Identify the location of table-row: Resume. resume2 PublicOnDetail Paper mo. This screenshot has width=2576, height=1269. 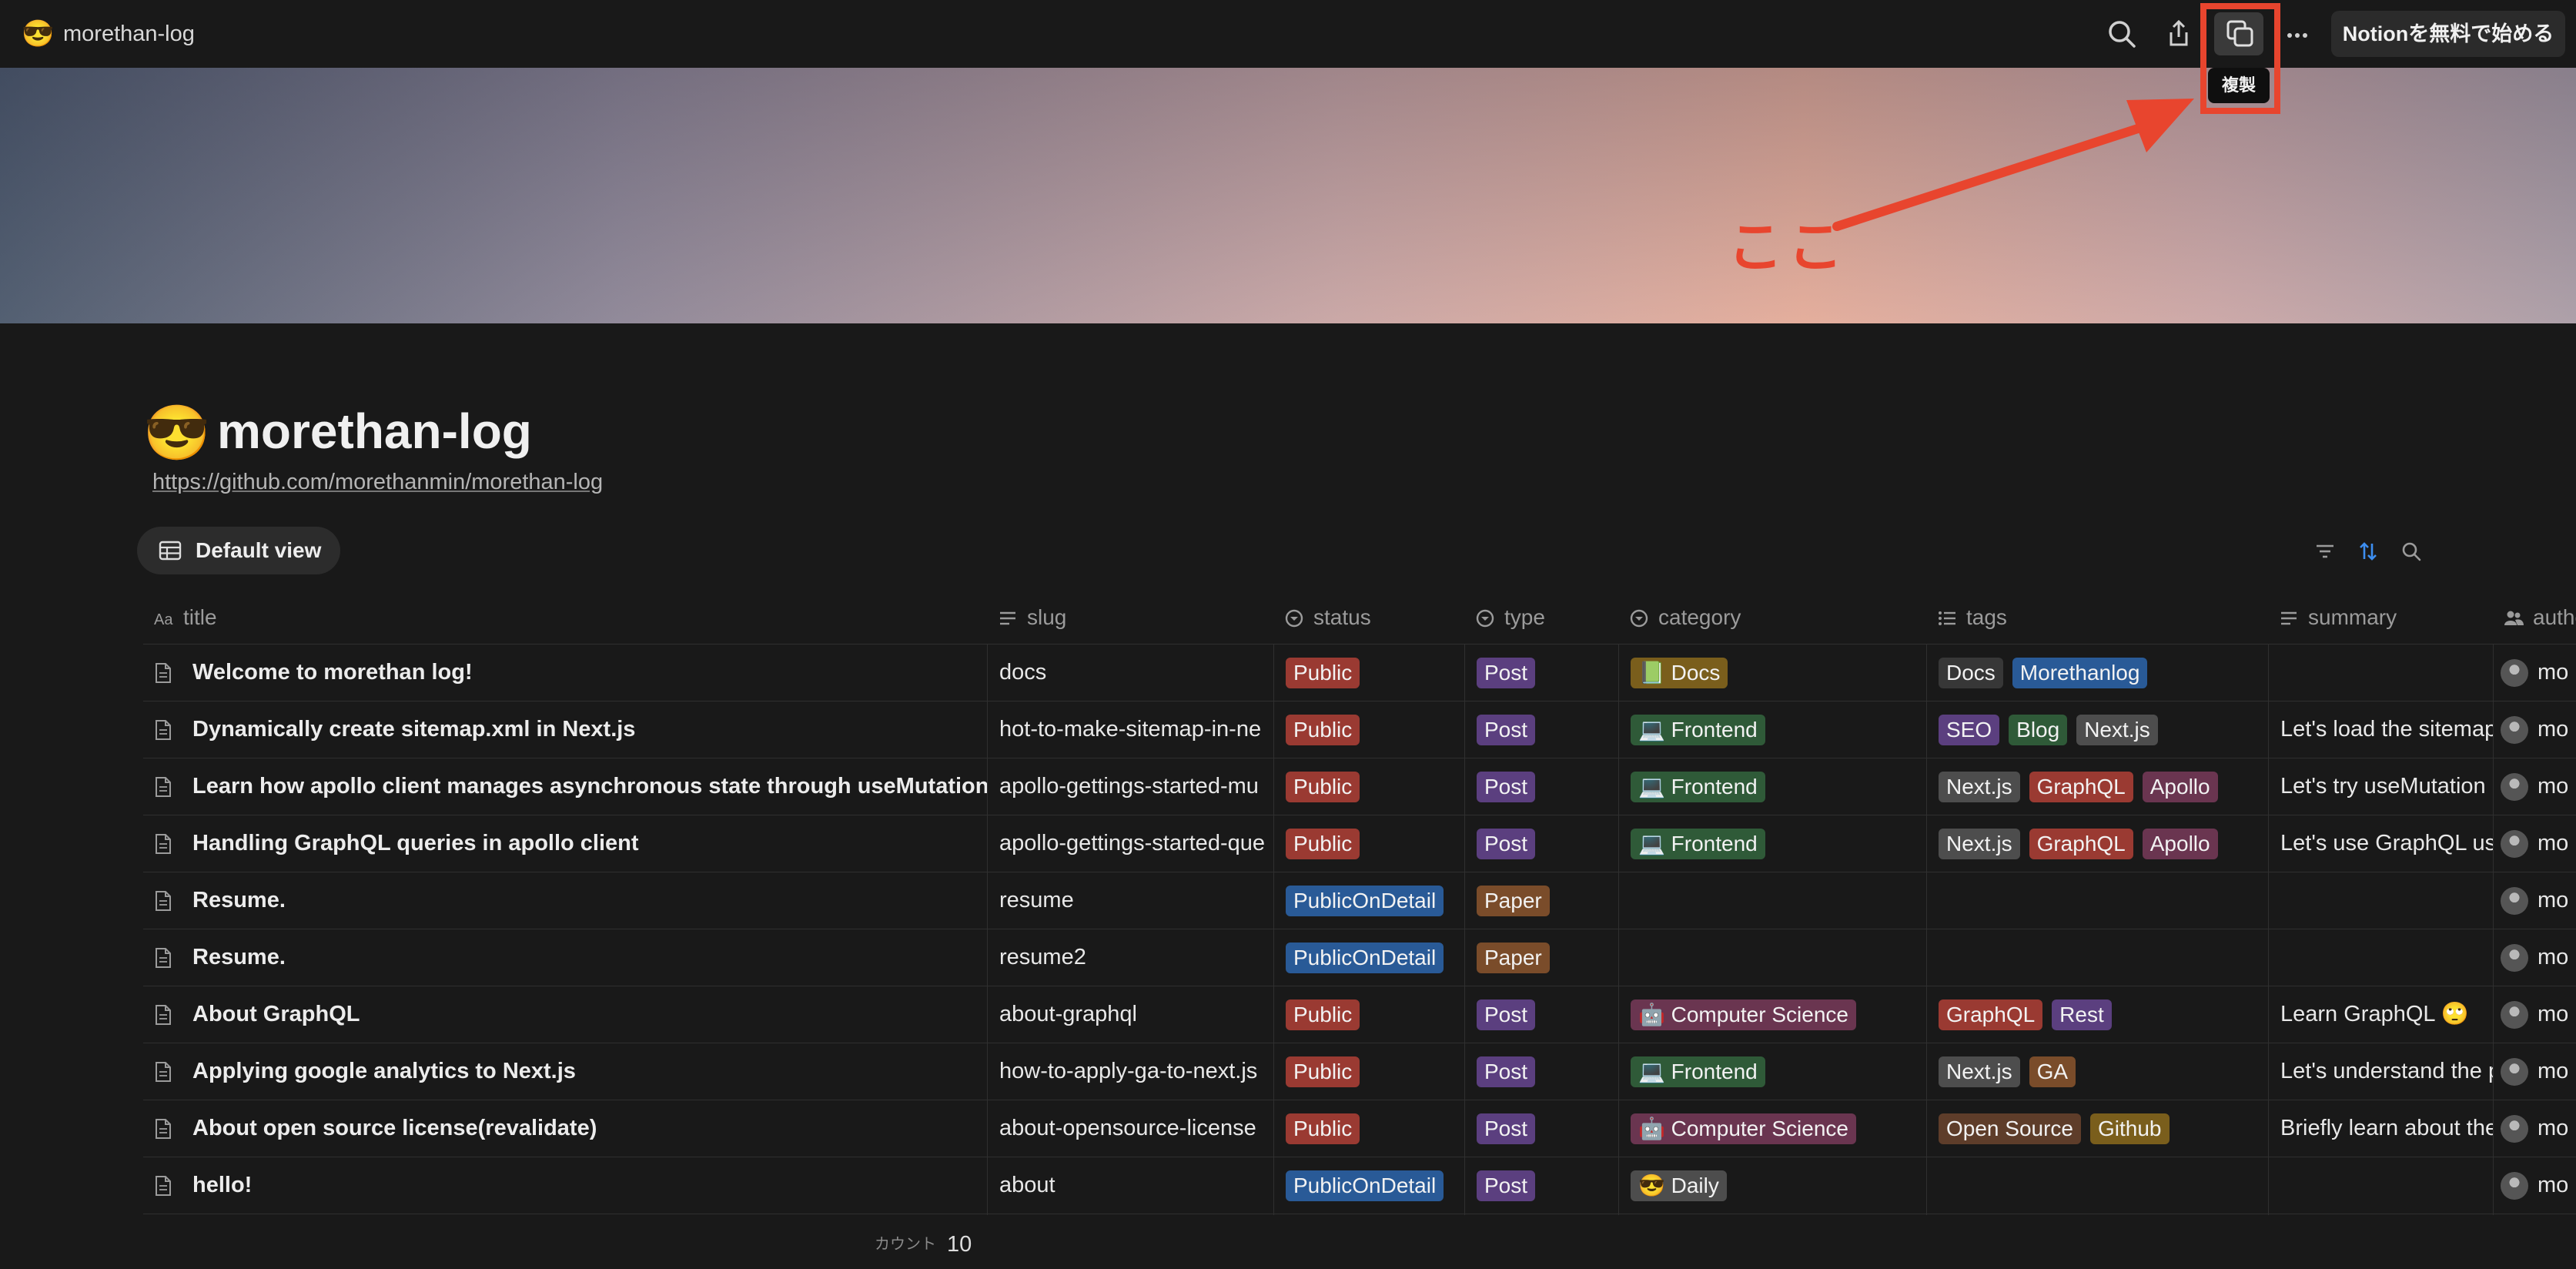
(1359, 957).